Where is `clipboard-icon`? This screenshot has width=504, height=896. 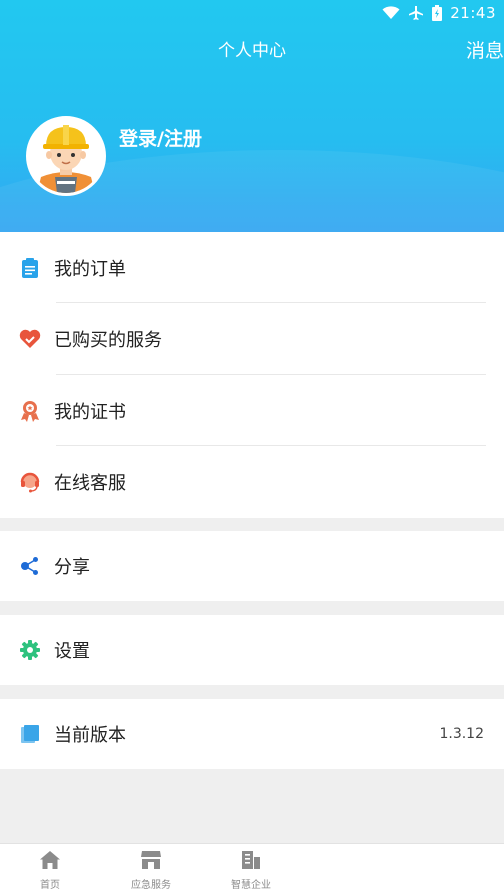
clipboard-icon is located at coordinates (30, 268).